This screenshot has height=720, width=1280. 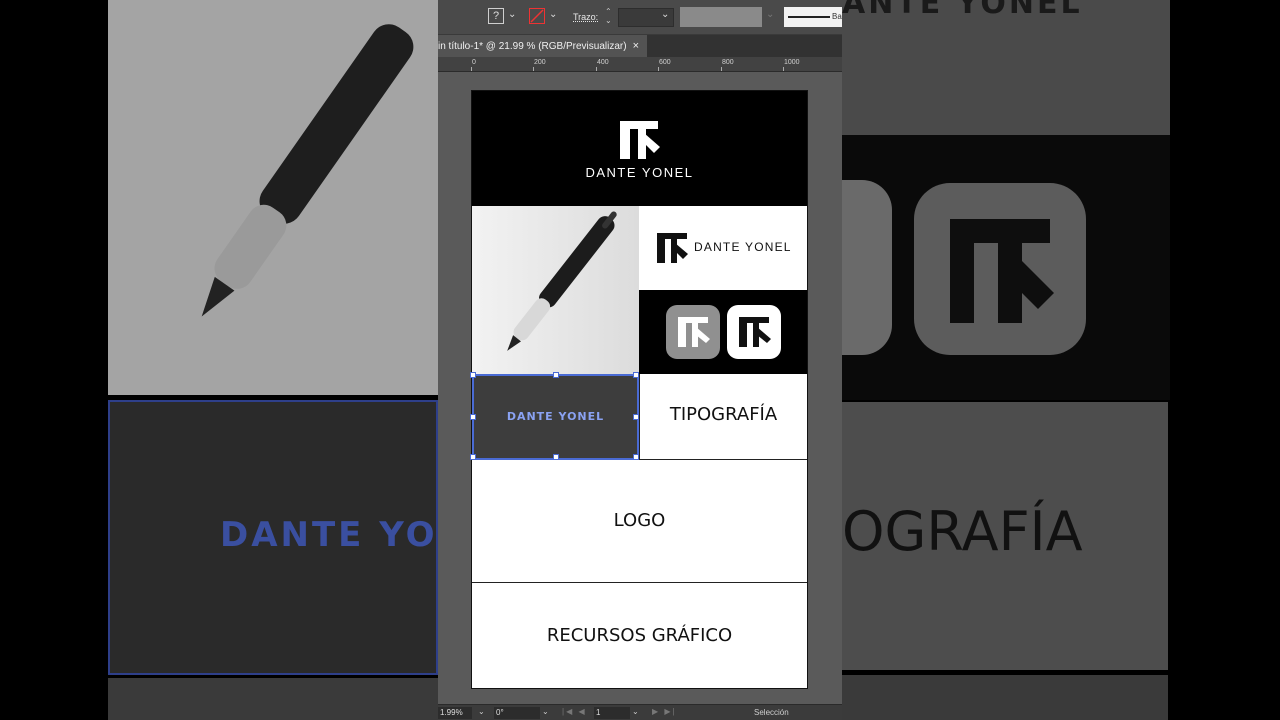 I want to click on status-bar: 1.99% ⌄ 0° ⌄ |◀ ◀ 1 ⌄ ▶ ▶| Selección, so click(x=640, y=712).